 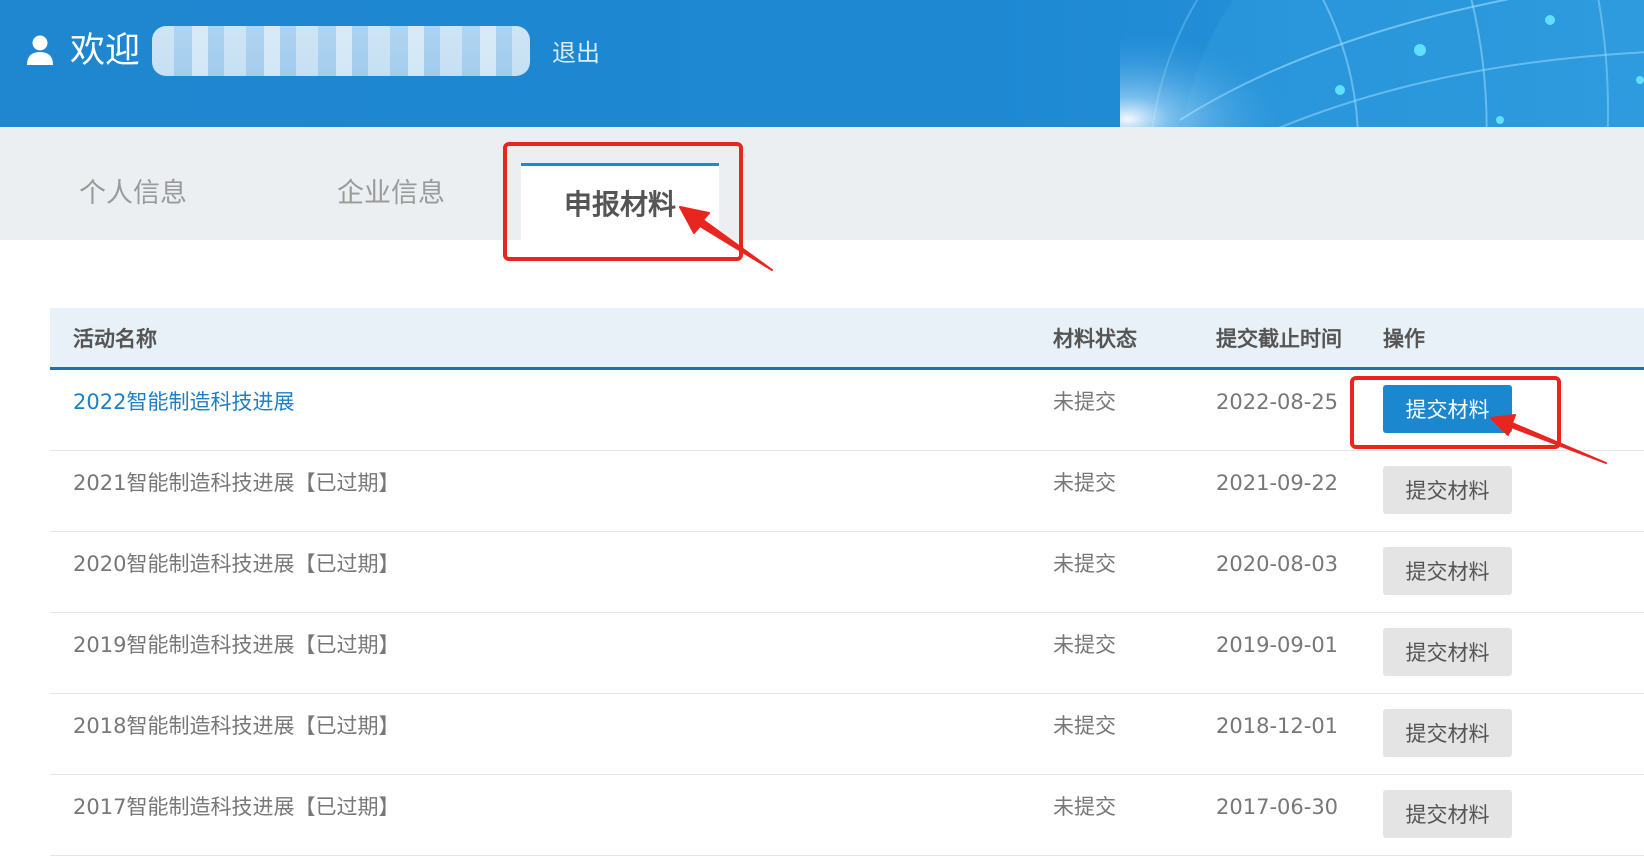 What do you see at coordinates (1279, 339) in the screenshot?
I see `column-header-deadline: 提交截止时间` at bounding box center [1279, 339].